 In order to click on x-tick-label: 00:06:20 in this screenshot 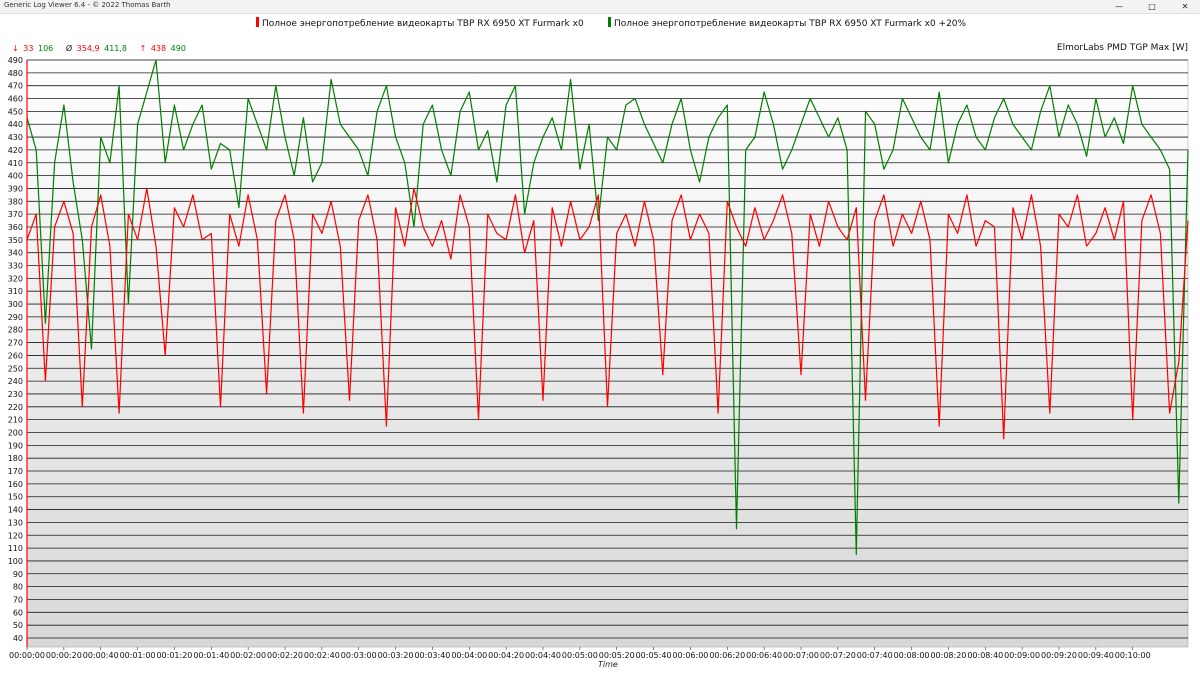, I will do `click(727, 655)`.